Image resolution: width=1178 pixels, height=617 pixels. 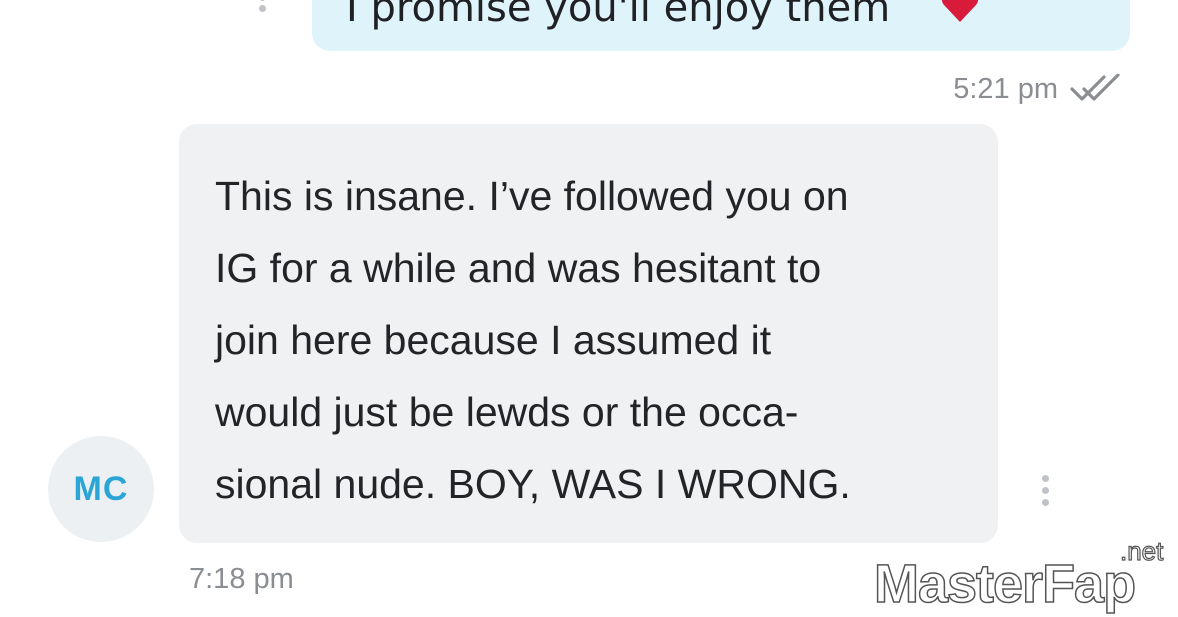 I want to click on avatar: MC, so click(x=101, y=489).